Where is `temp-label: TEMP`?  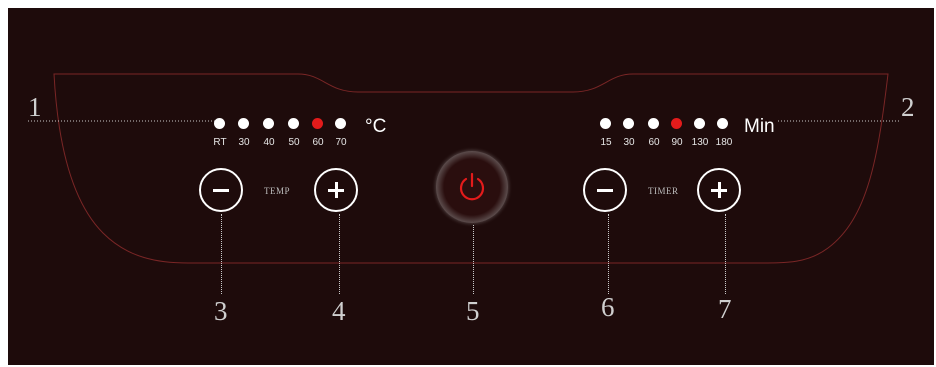
temp-label: TEMP is located at coordinates (277, 191).